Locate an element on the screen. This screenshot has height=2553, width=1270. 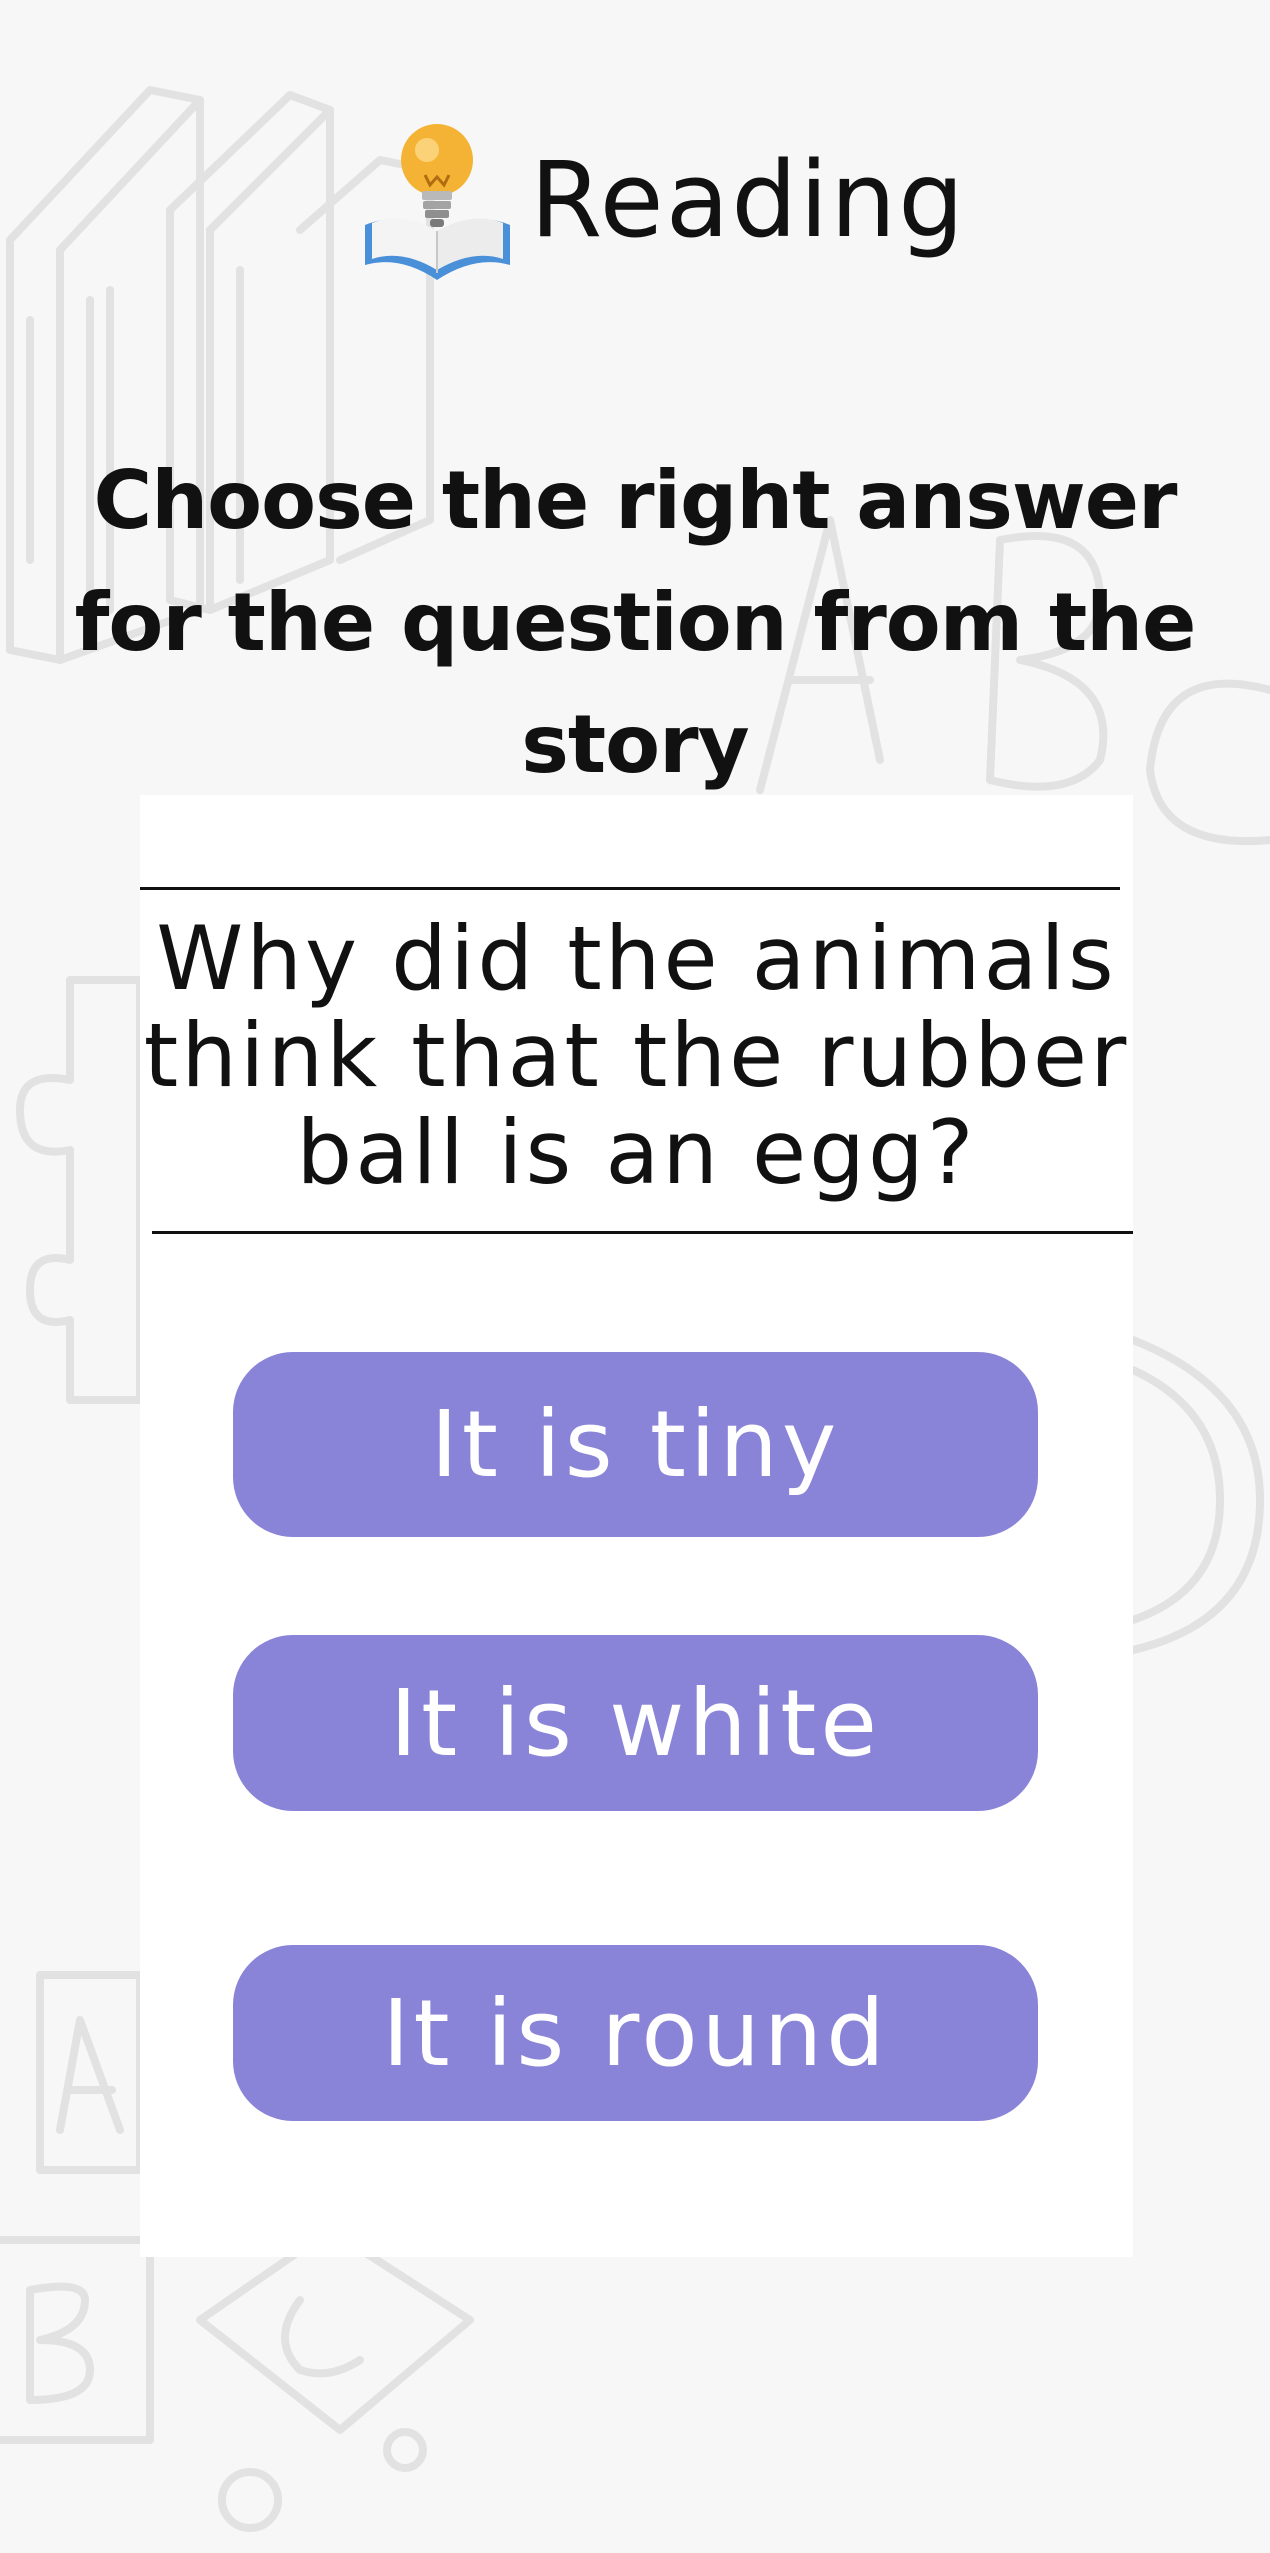
page-title: Reading is located at coordinates (748, 200).